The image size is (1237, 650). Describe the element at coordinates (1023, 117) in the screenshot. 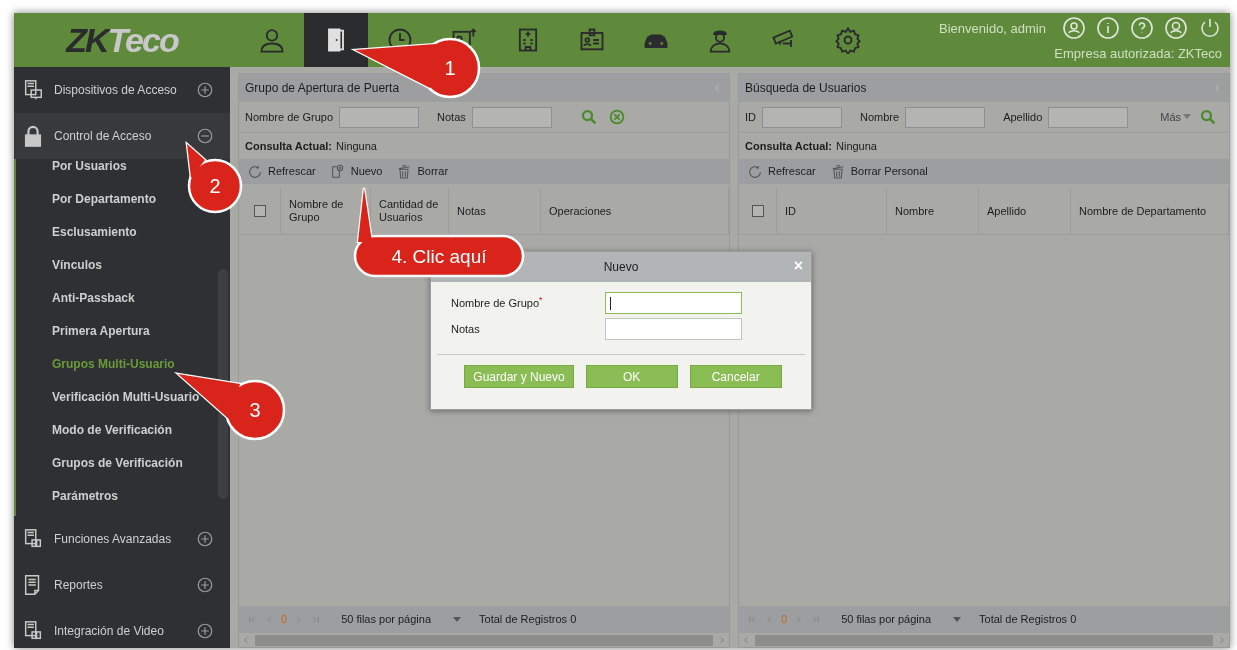

I see `filter-label: Apellido` at that location.